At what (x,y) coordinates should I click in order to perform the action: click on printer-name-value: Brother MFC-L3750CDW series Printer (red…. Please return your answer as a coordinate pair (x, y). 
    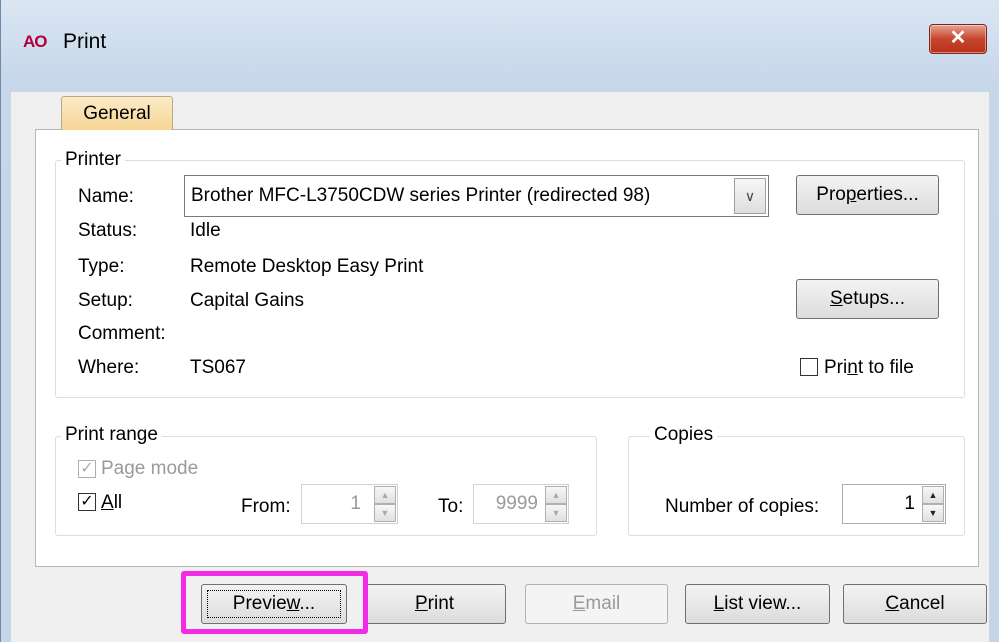
    Looking at the image, I should click on (421, 195).